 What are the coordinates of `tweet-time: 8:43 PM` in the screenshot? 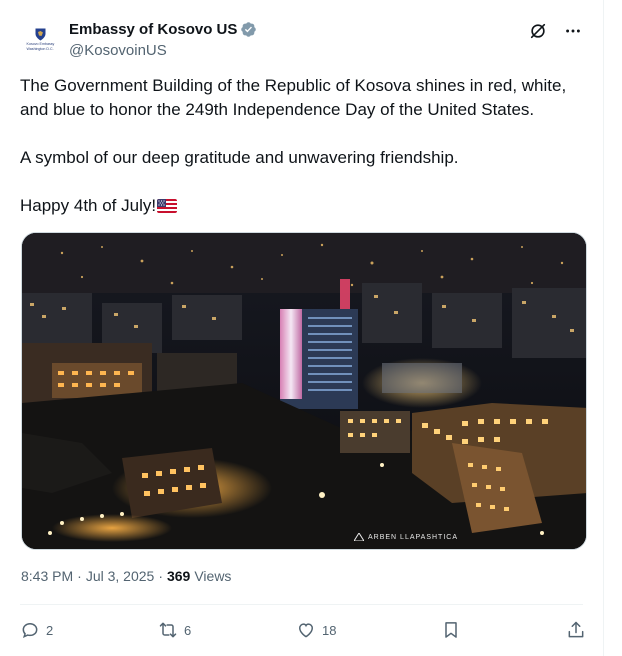 It's located at (47, 576).